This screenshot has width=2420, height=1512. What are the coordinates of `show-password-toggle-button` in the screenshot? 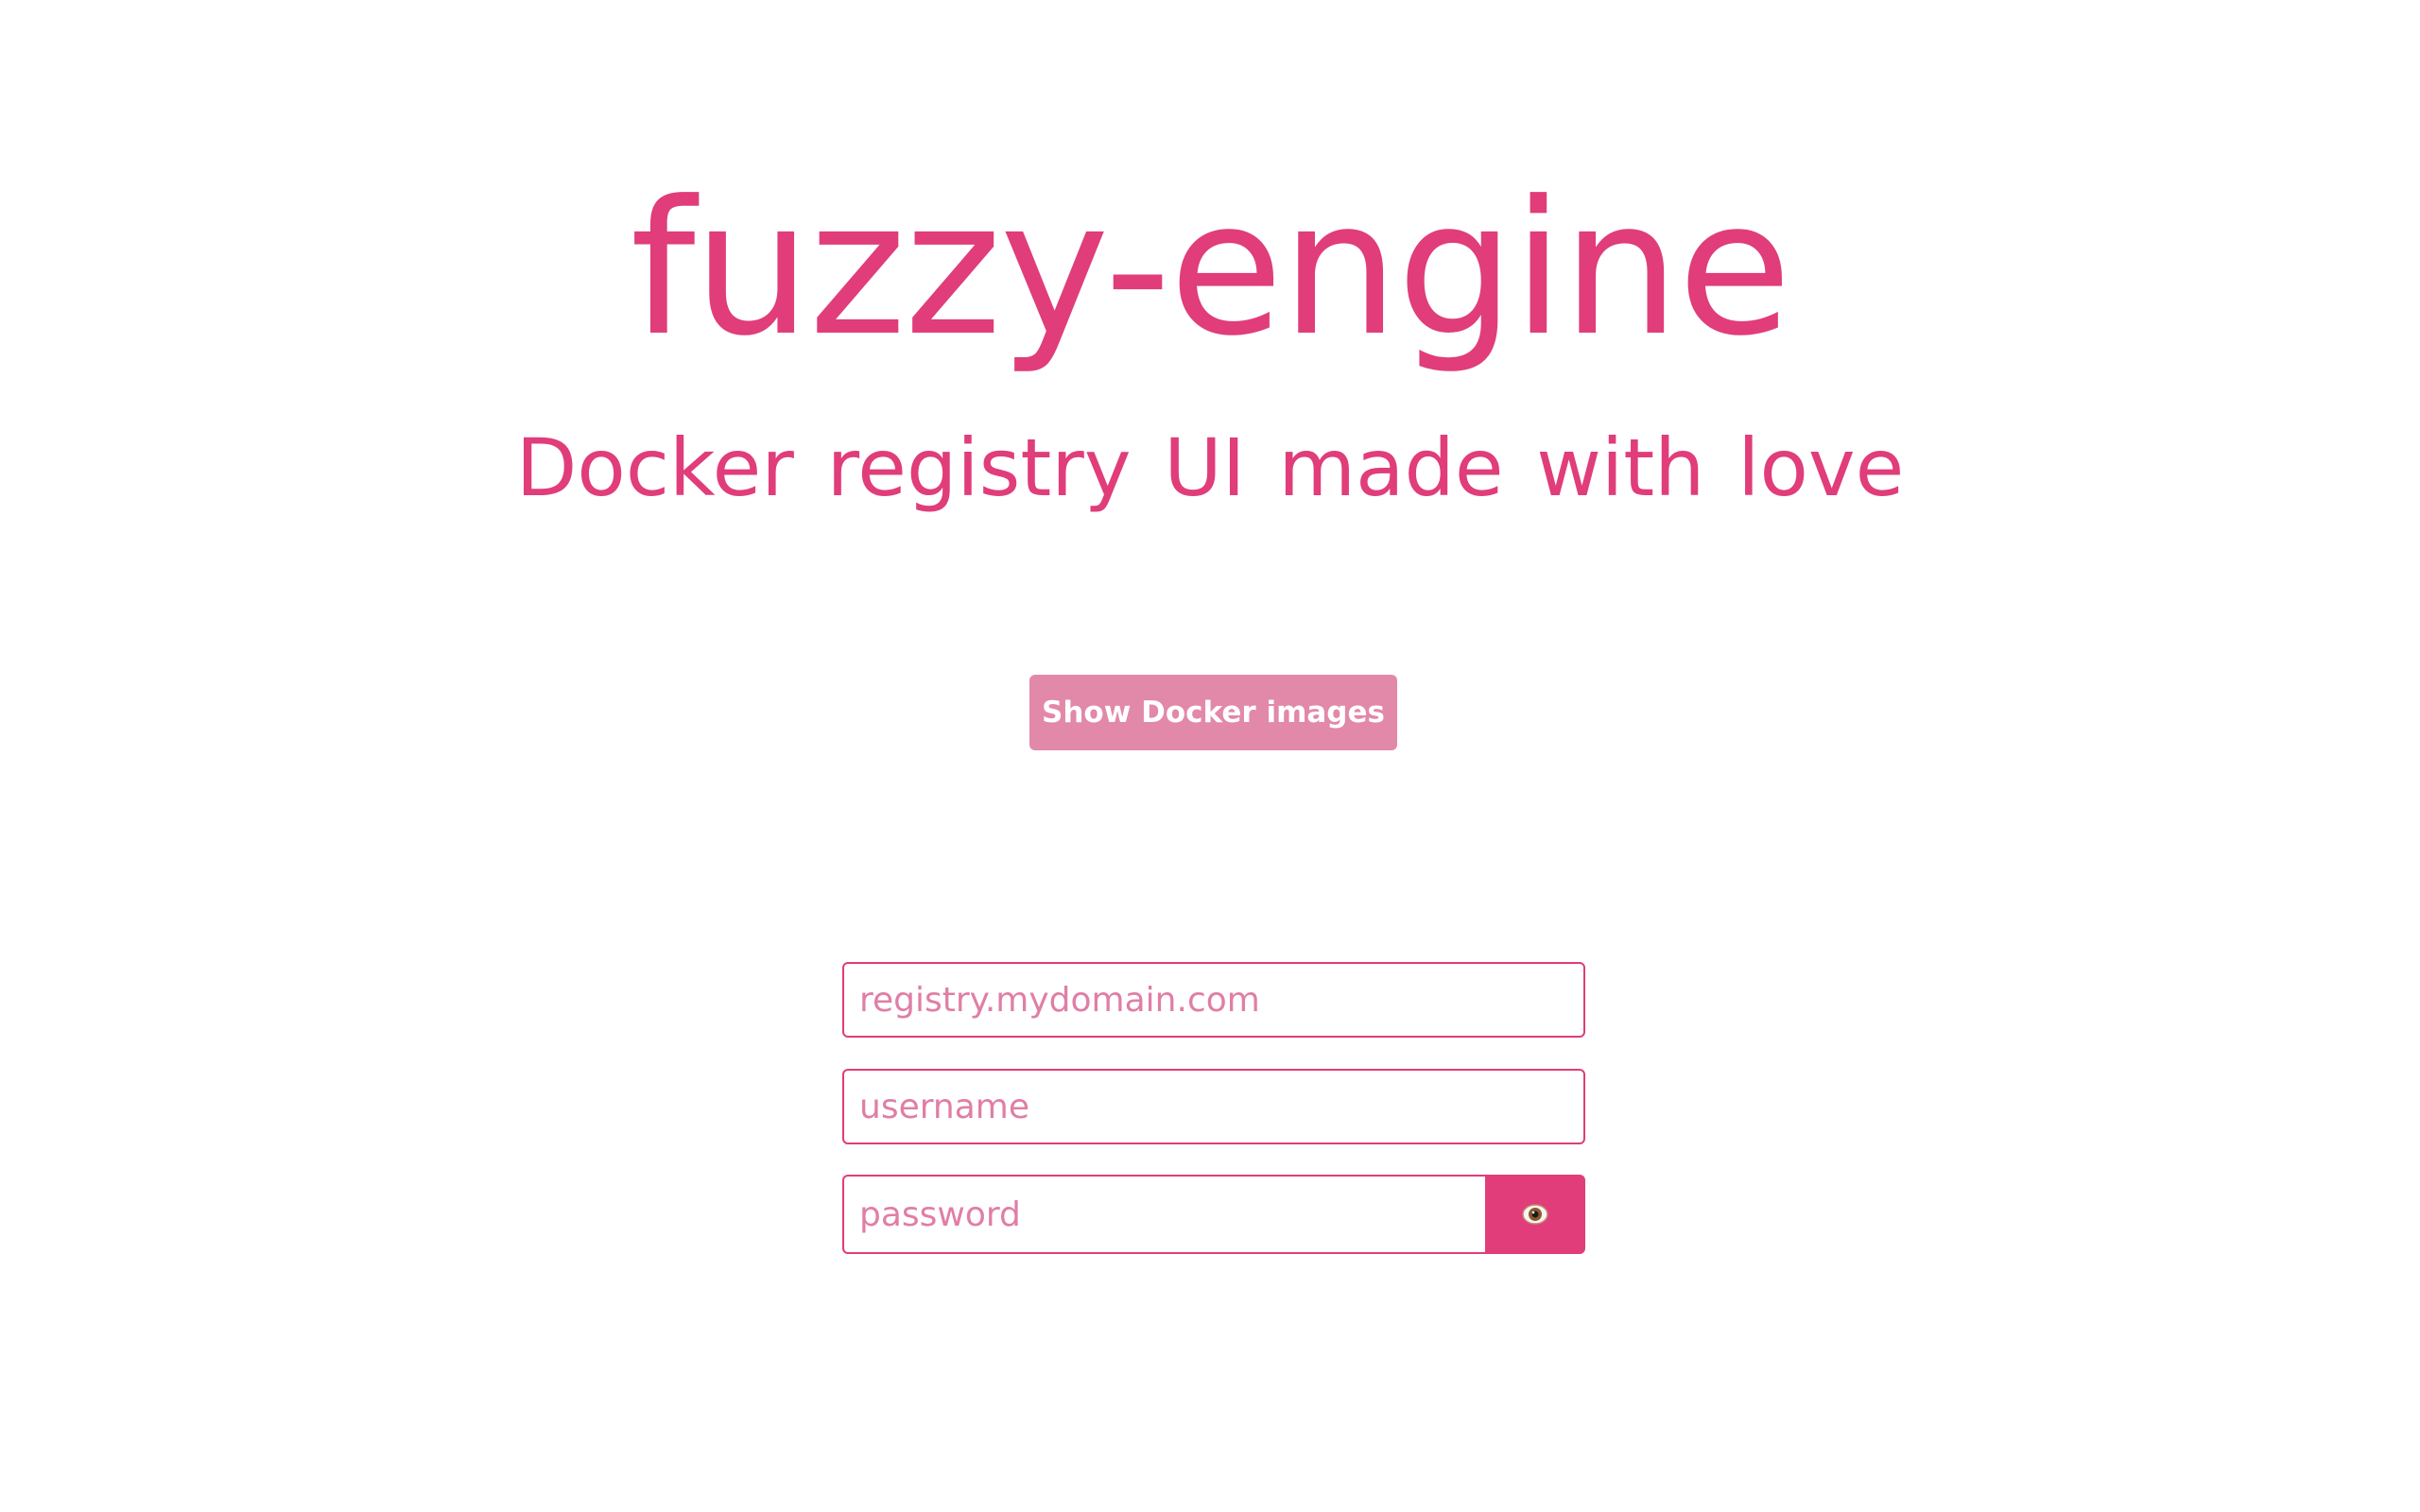 It's located at (1535, 1214).